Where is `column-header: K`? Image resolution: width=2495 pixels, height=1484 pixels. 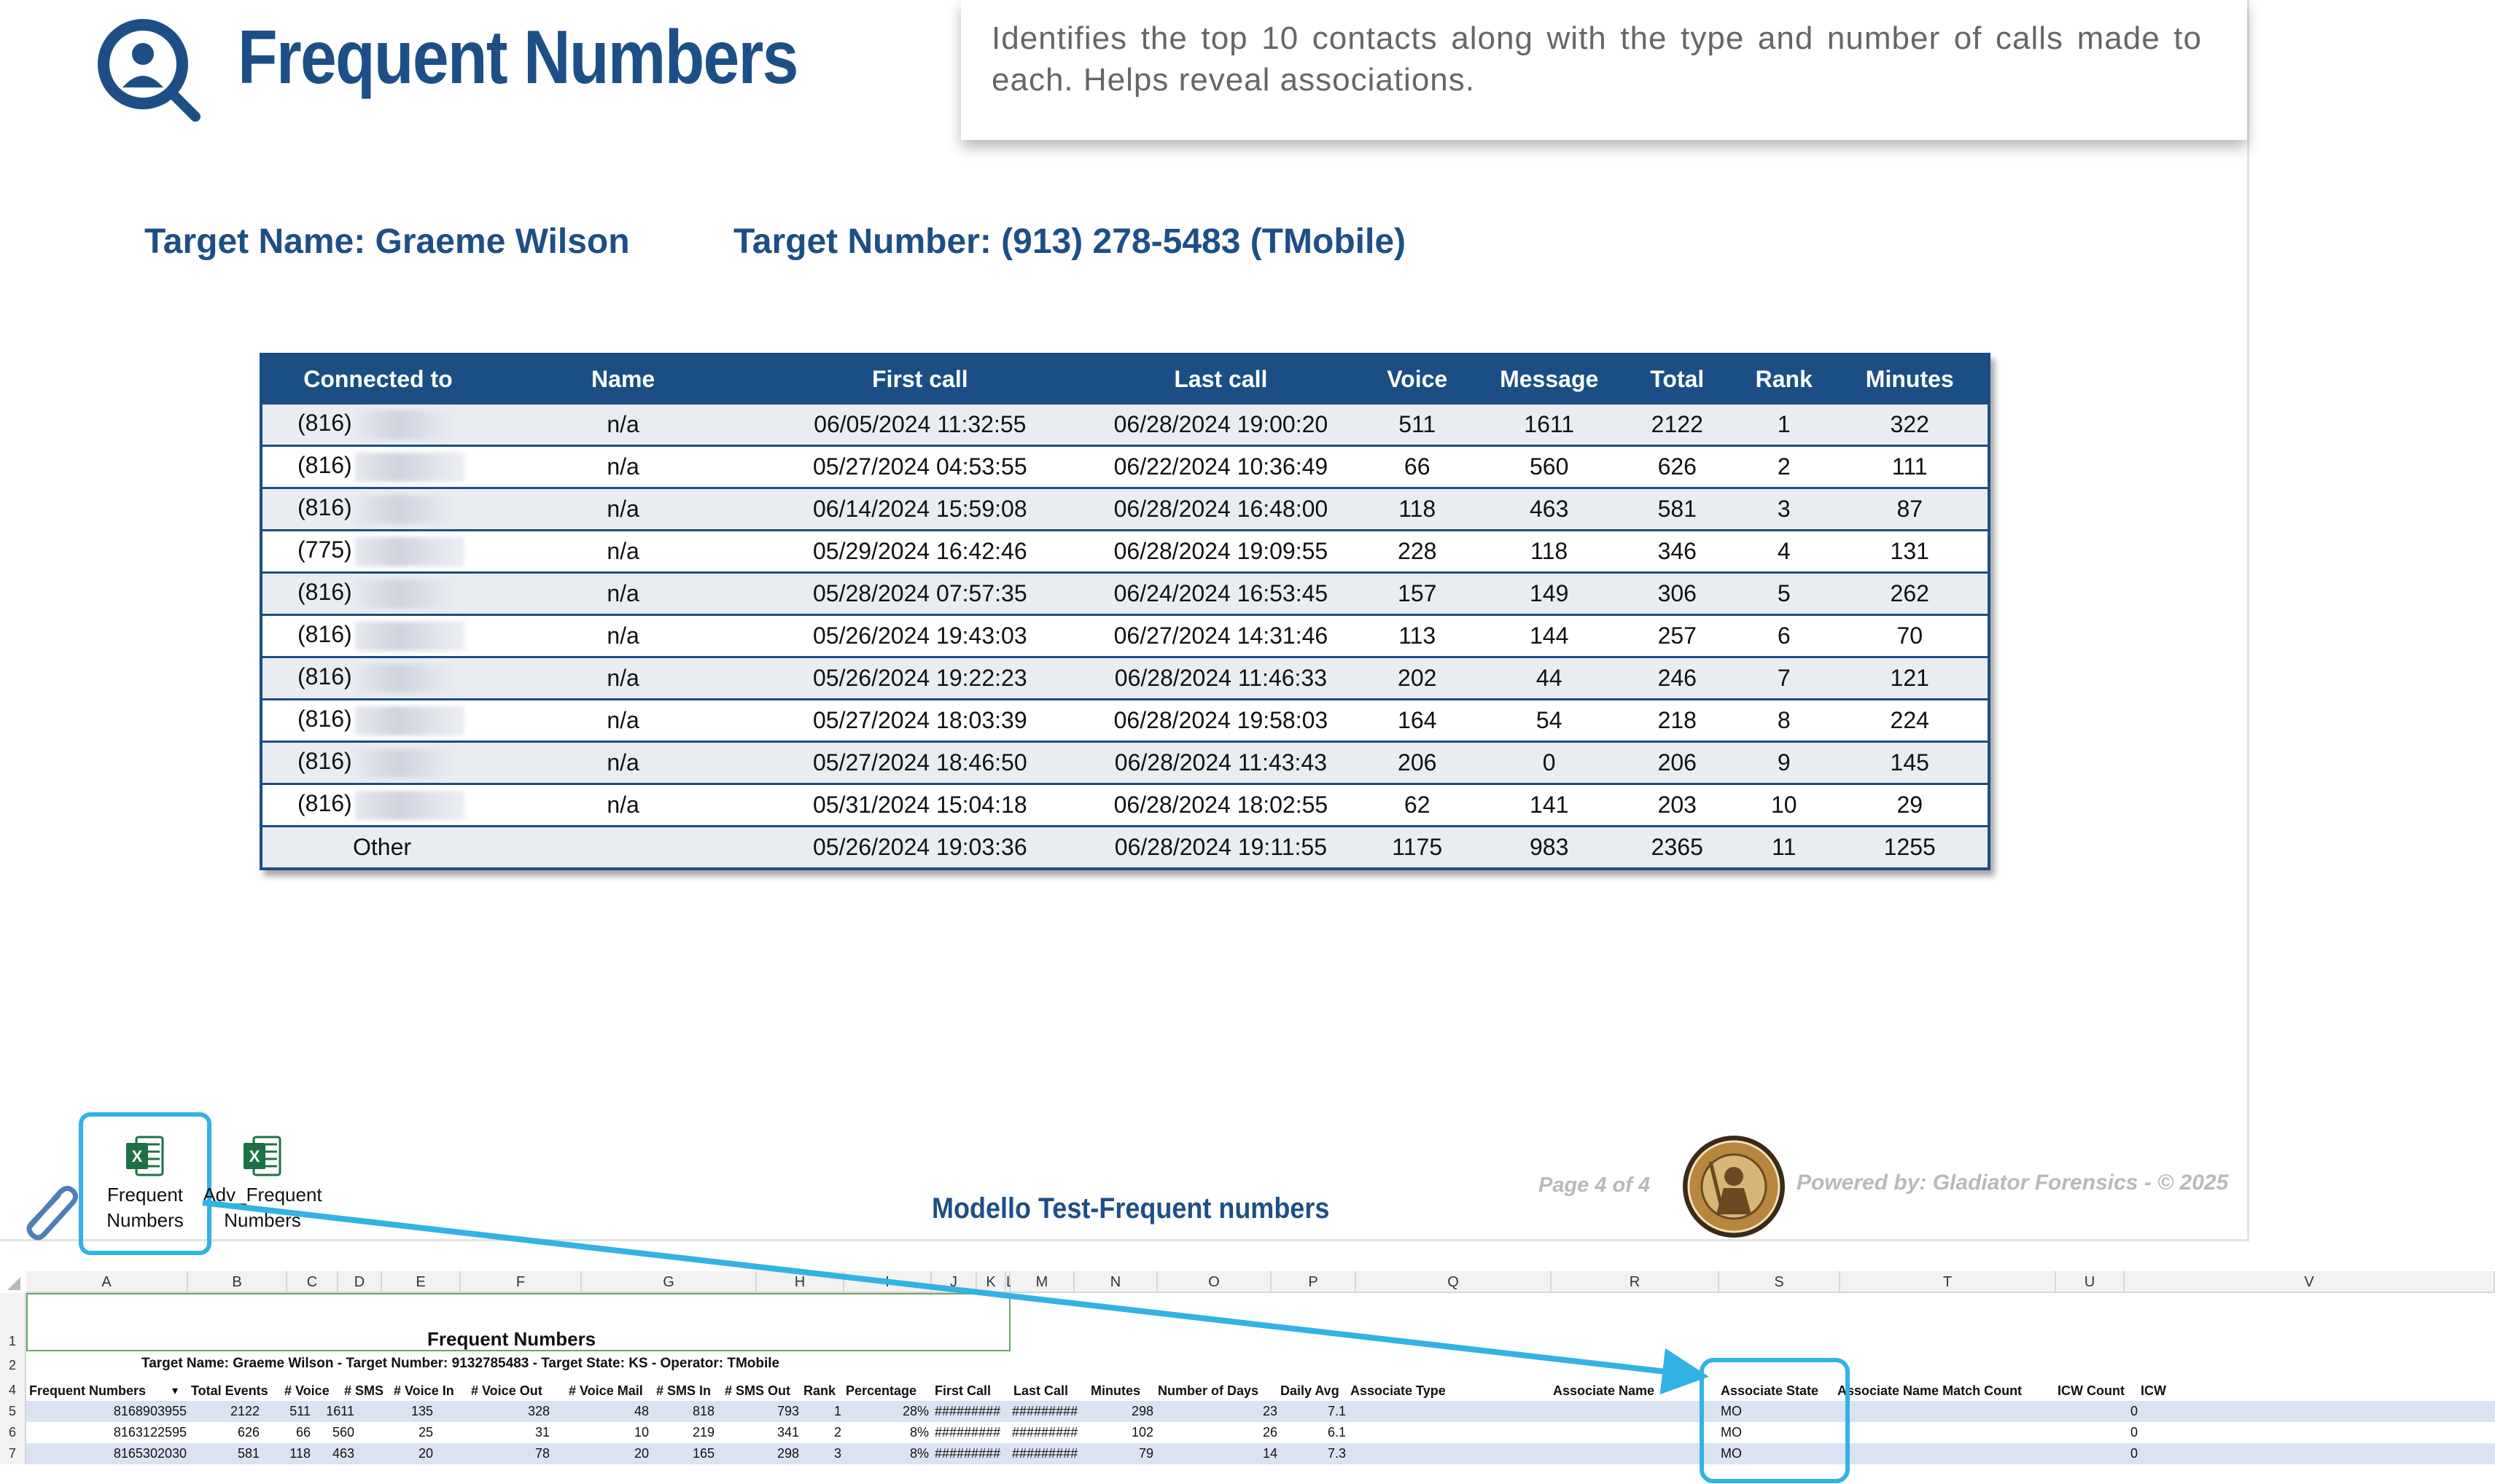 column-header: K is located at coordinates (991, 1282).